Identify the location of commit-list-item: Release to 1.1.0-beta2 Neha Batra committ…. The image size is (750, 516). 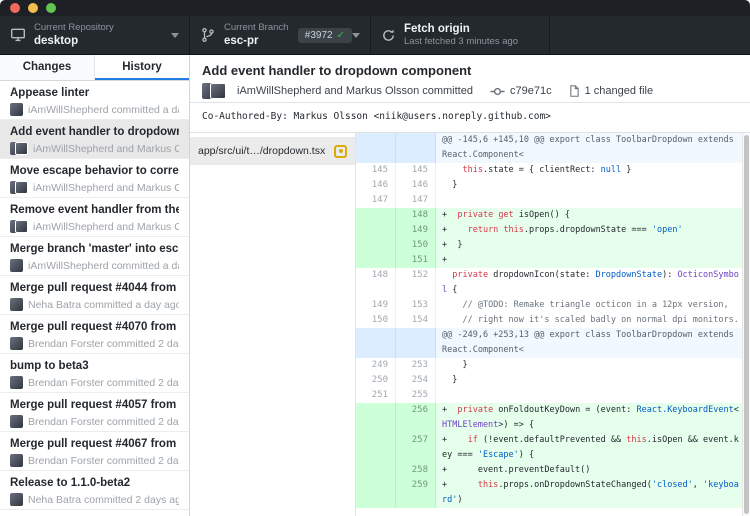
(94, 490).